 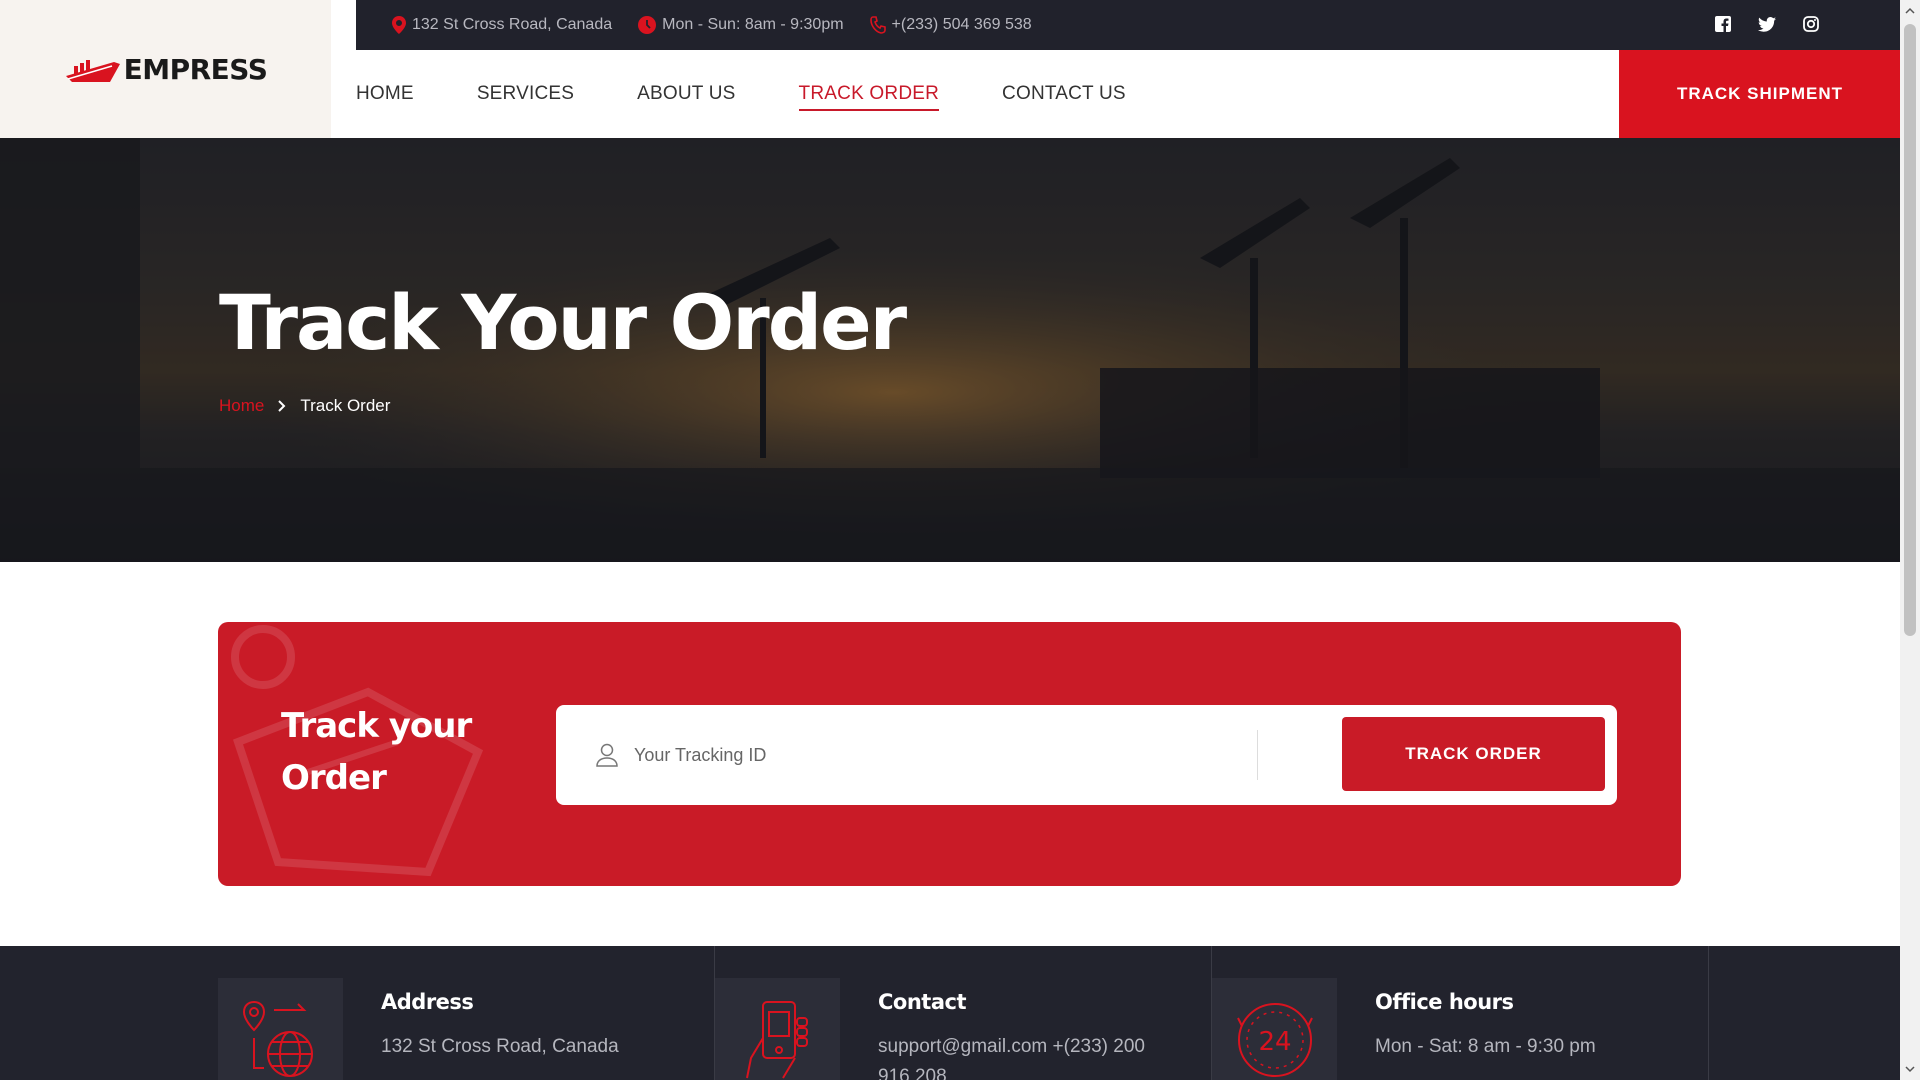 What do you see at coordinates (500, 1046) in the screenshot?
I see `info-text: 132 St Cross Road, Canada` at bounding box center [500, 1046].